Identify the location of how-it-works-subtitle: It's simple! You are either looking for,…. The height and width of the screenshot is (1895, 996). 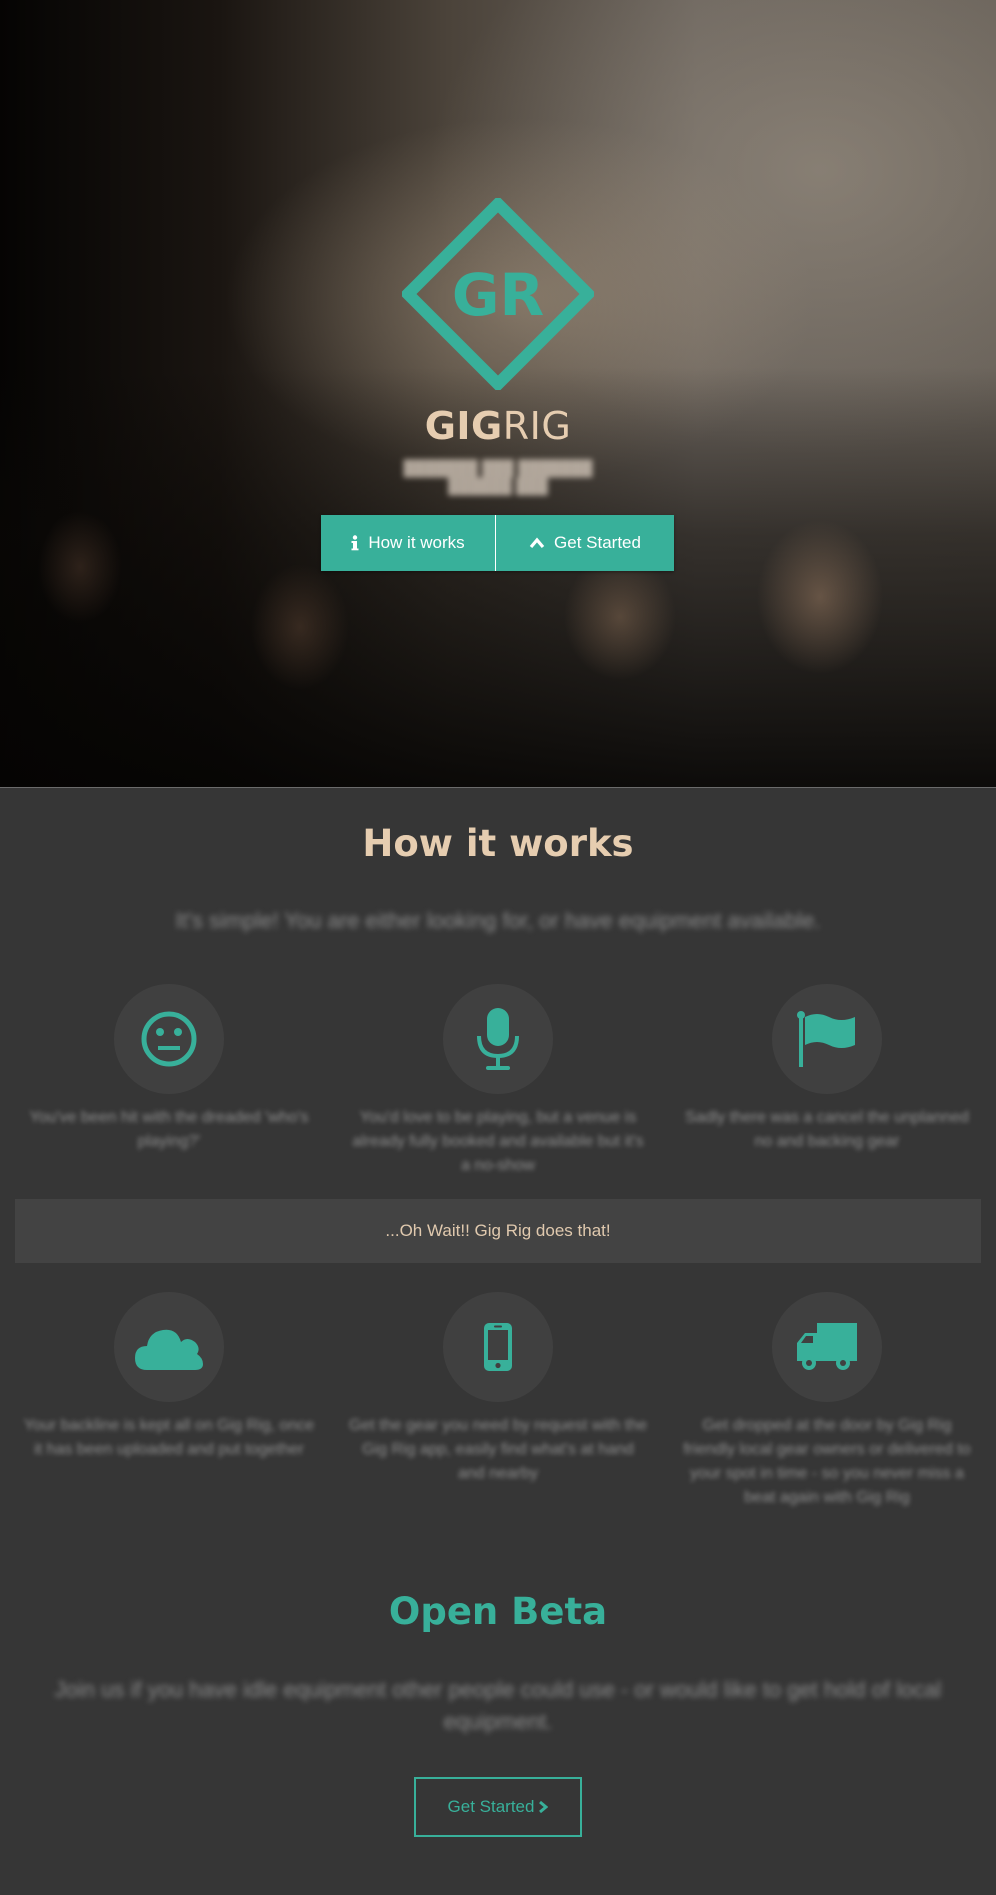
(498, 920).